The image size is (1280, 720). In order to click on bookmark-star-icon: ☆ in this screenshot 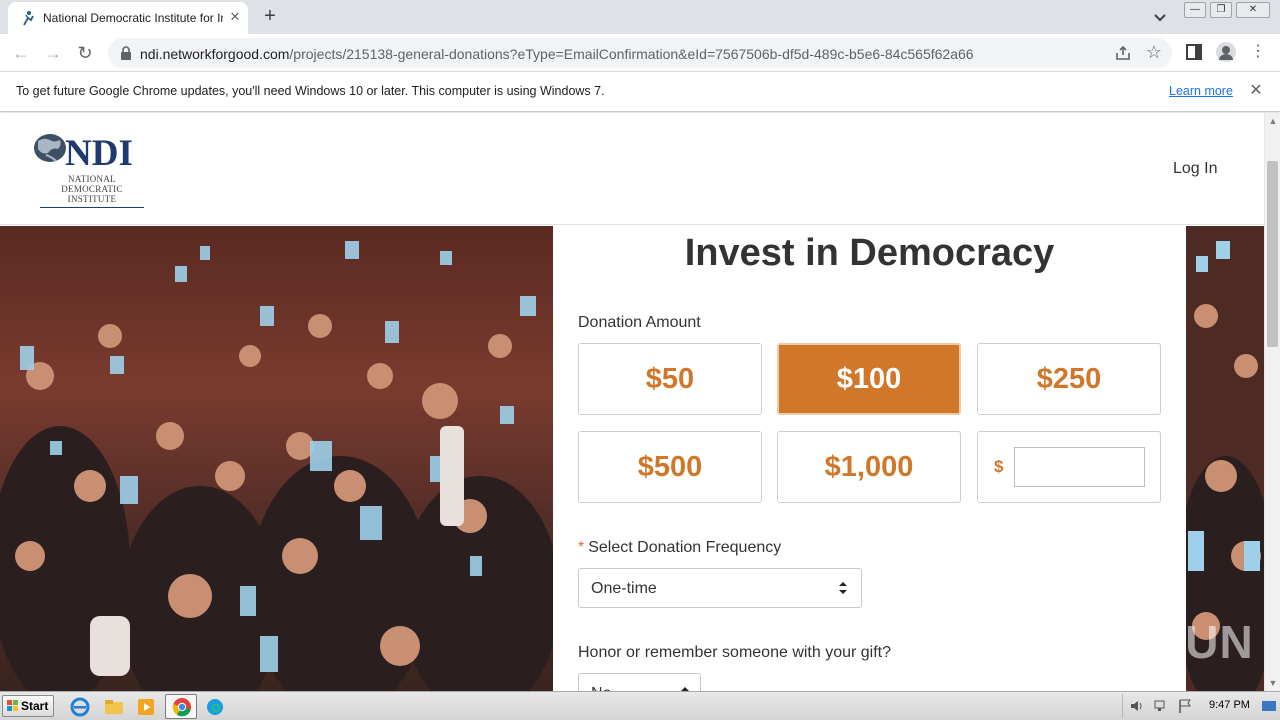, I will do `click(1154, 52)`.